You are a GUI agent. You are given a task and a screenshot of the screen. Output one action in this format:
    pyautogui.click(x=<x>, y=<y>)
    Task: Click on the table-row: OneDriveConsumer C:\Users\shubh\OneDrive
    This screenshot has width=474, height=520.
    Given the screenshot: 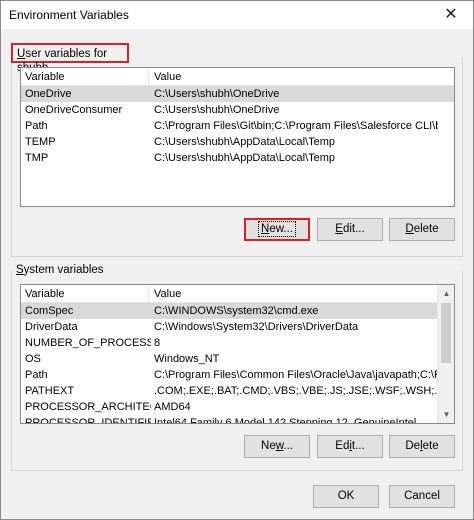 What is the action you would take?
    pyautogui.click(x=237, y=110)
    